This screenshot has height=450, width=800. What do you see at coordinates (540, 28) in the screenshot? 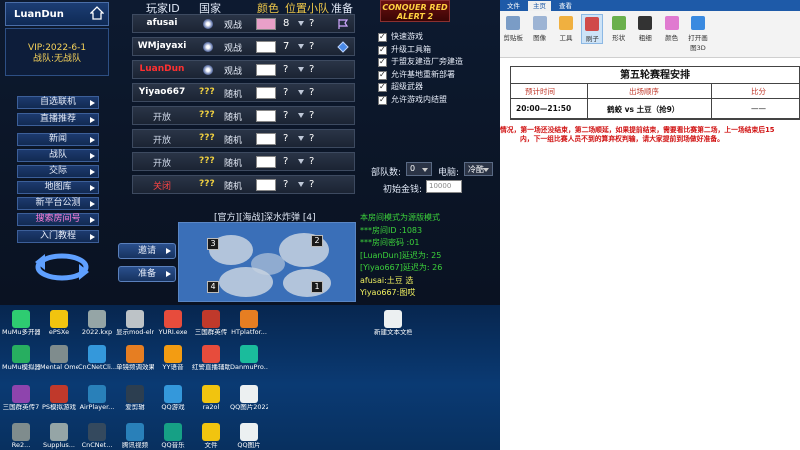
I see `ribbon-button: 图像` at bounding box center [540, 28].